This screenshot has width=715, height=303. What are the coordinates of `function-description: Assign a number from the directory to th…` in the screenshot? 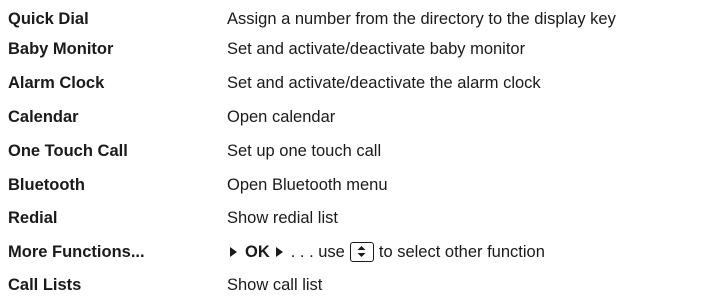 It's located at (421, 18).